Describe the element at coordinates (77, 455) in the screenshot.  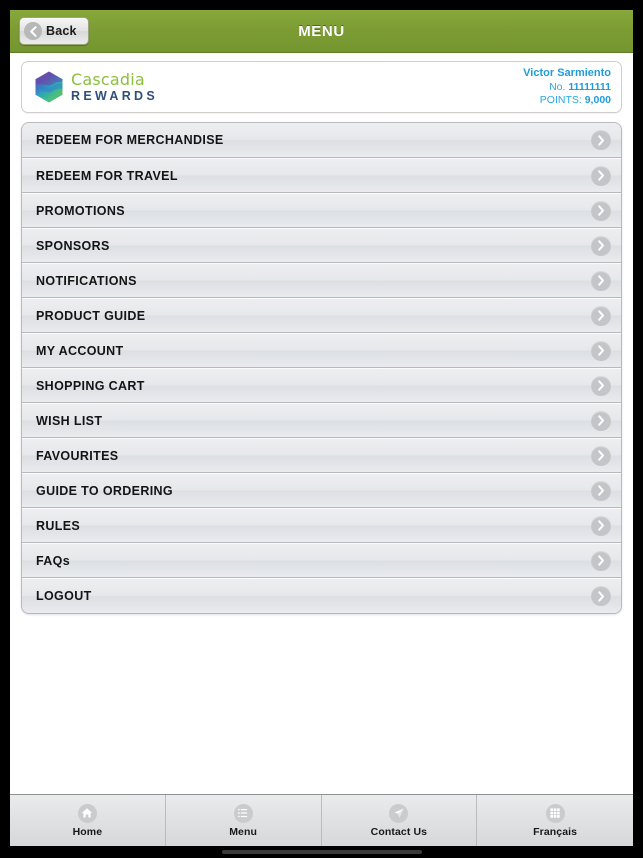
I see `menu-row-label: FAVOURITES` at that location.